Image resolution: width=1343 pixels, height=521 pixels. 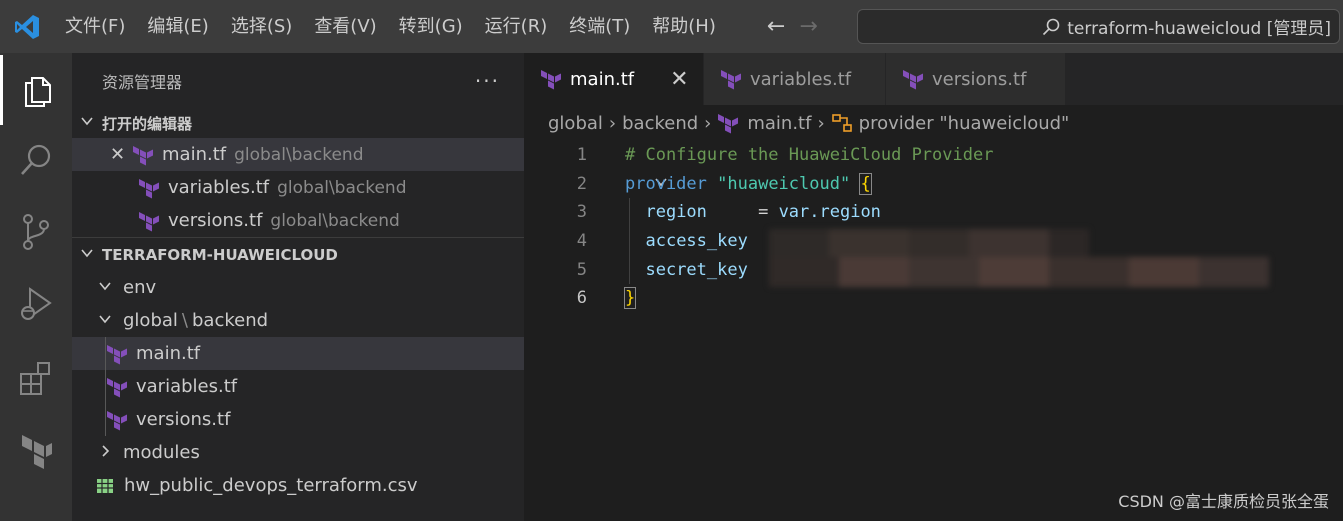 What do you see at coordinates (964, 123) in the screenshot?
I see `breadcrumb-symbol: provider "huaweicloud"` at bounding box center [964, 123].